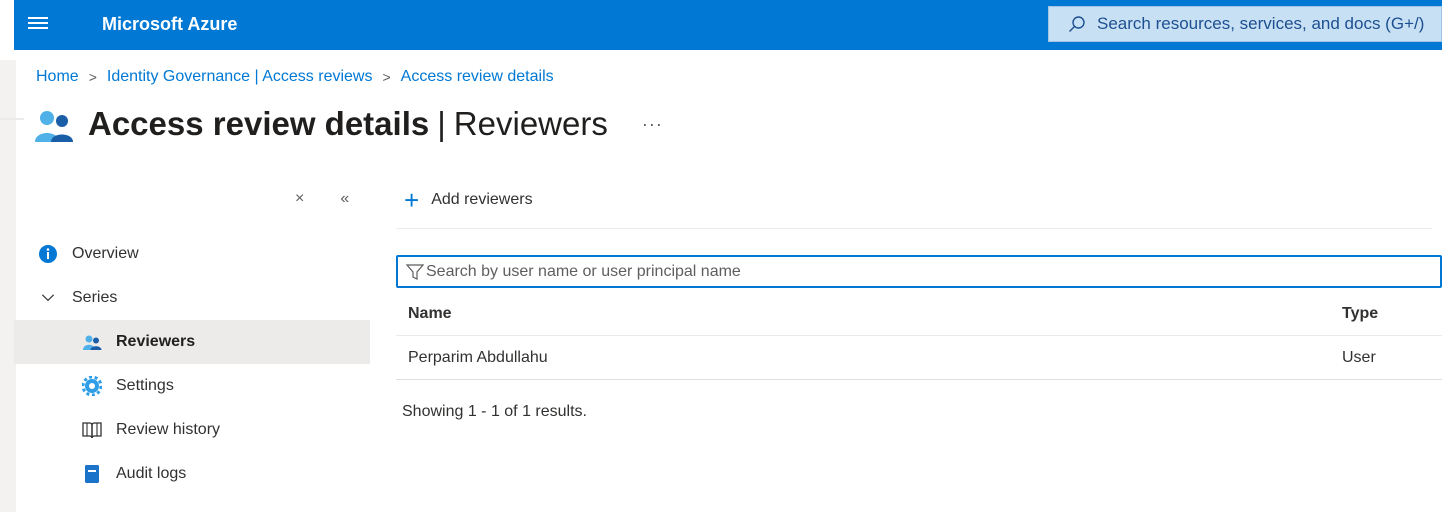 The image size is (1442, 512). I want to click on sidebar-item-label: Audit logs, so click(151, 473).